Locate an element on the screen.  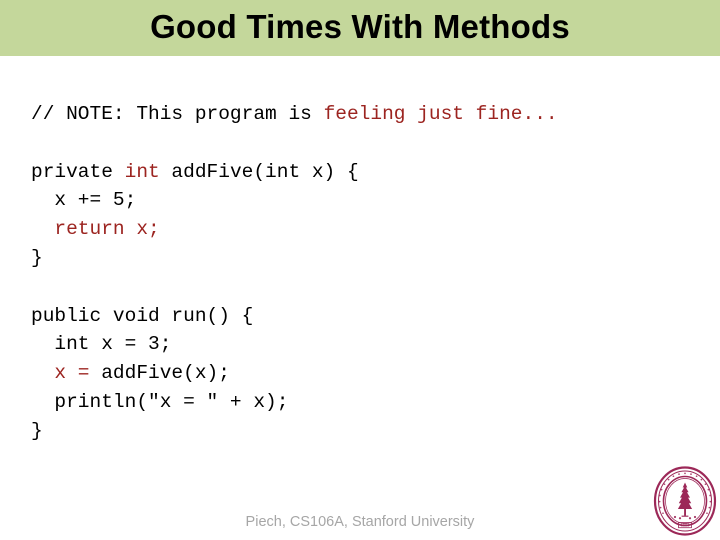
stanford-seal-logo: 1891 is located at coordinates (685, 501).